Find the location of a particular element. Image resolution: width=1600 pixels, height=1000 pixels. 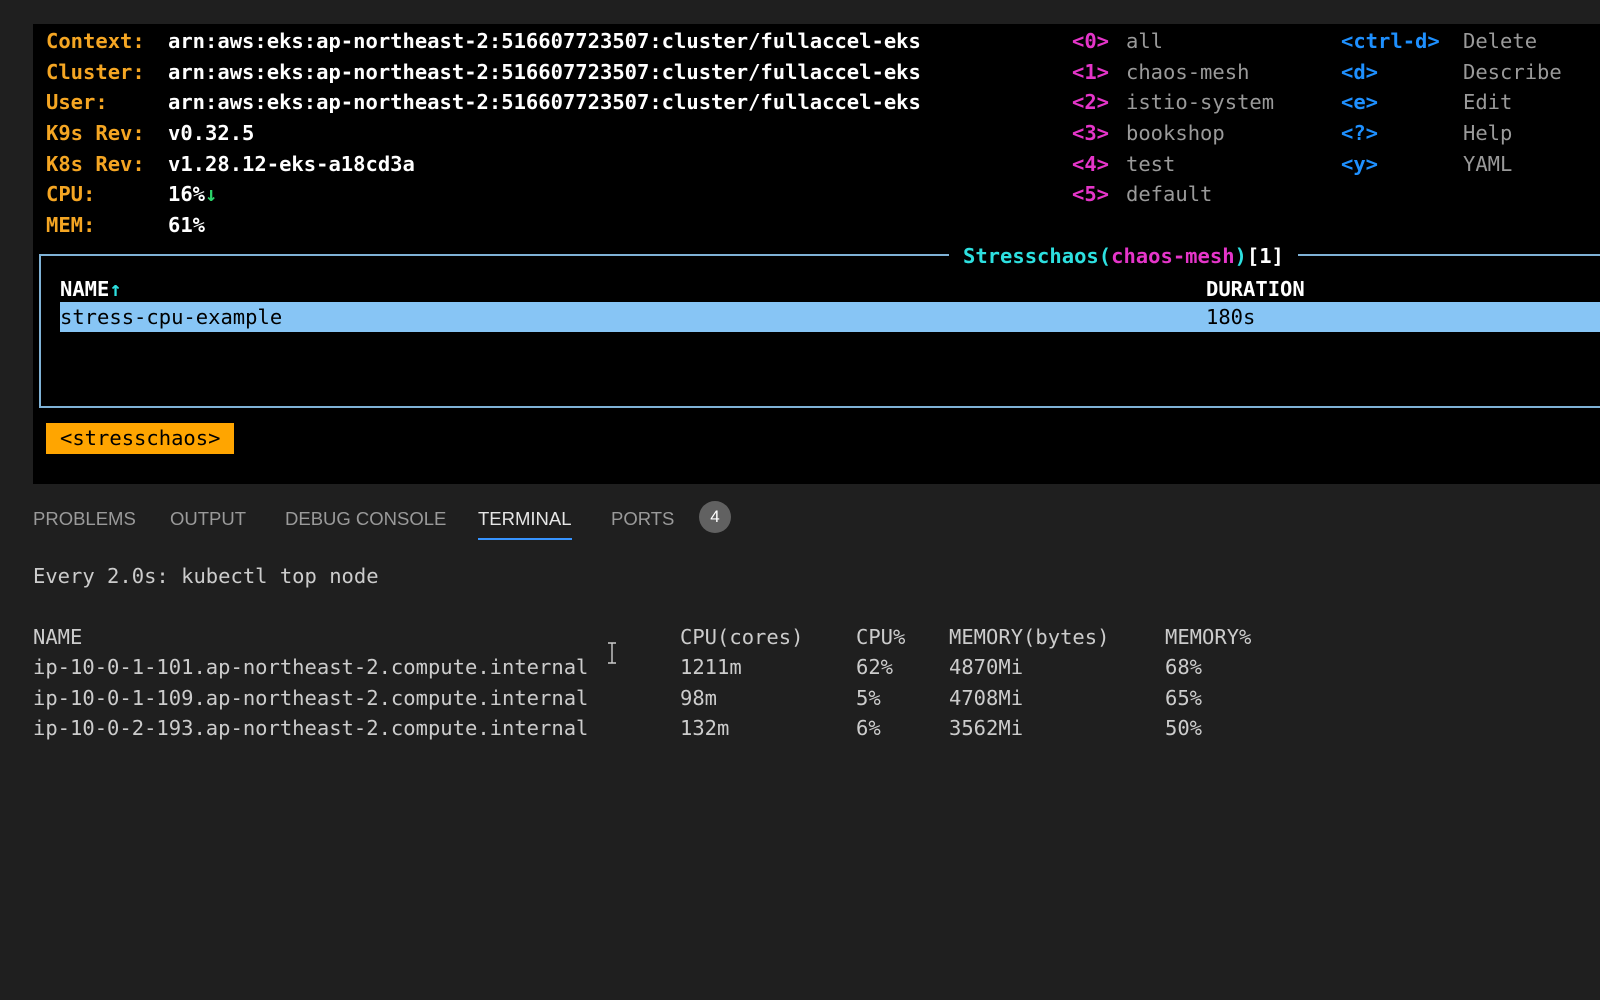

header-label: K9s Rev: is located at coordinates (95, 133).